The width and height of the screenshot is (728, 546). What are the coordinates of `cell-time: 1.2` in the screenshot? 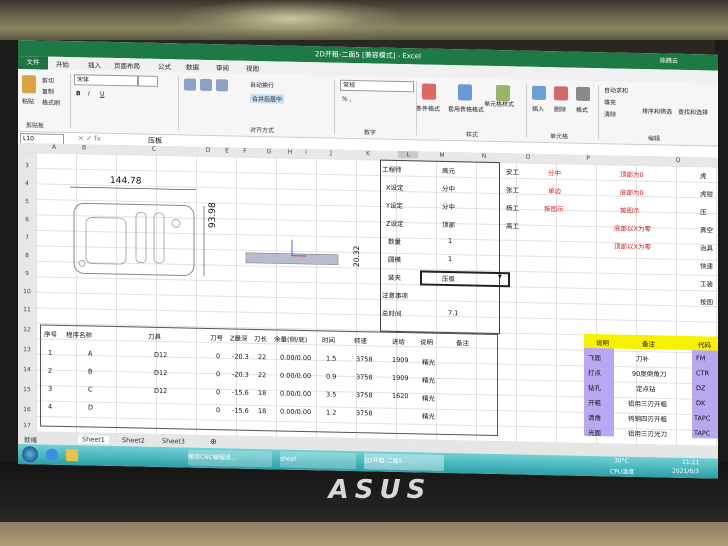 It's located at (331, 412).